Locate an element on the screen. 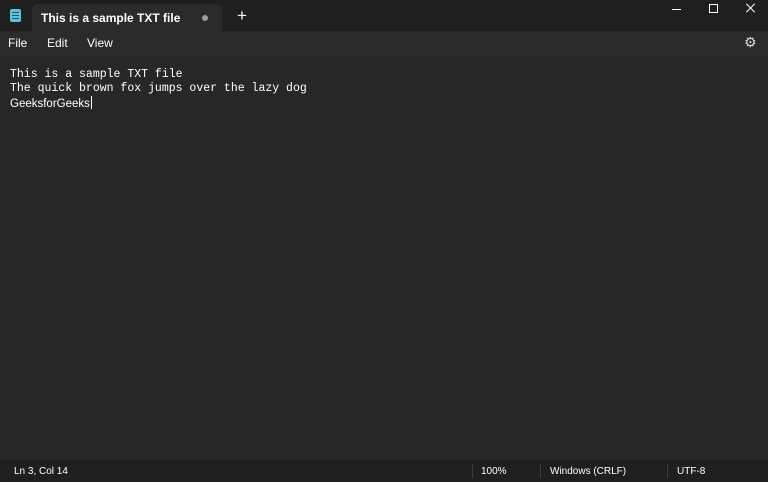 The width and height of the screenshot is (768, 482). cursor-position: Ln 3, Col 14 is located at coordinates (41, 471).